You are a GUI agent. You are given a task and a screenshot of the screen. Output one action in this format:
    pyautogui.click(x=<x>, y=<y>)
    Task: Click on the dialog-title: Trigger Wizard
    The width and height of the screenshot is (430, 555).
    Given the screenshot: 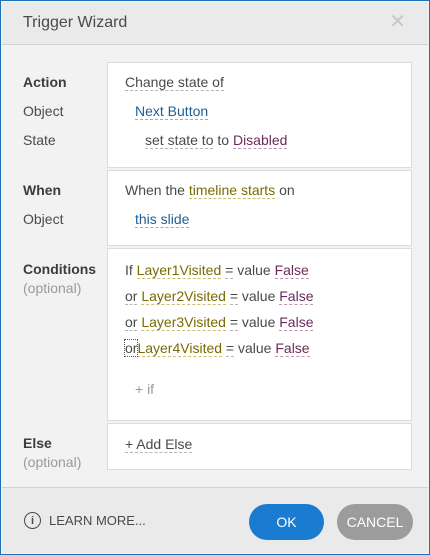 What is the action you would take?
    pyautogui.click(x=75, y=22)
    